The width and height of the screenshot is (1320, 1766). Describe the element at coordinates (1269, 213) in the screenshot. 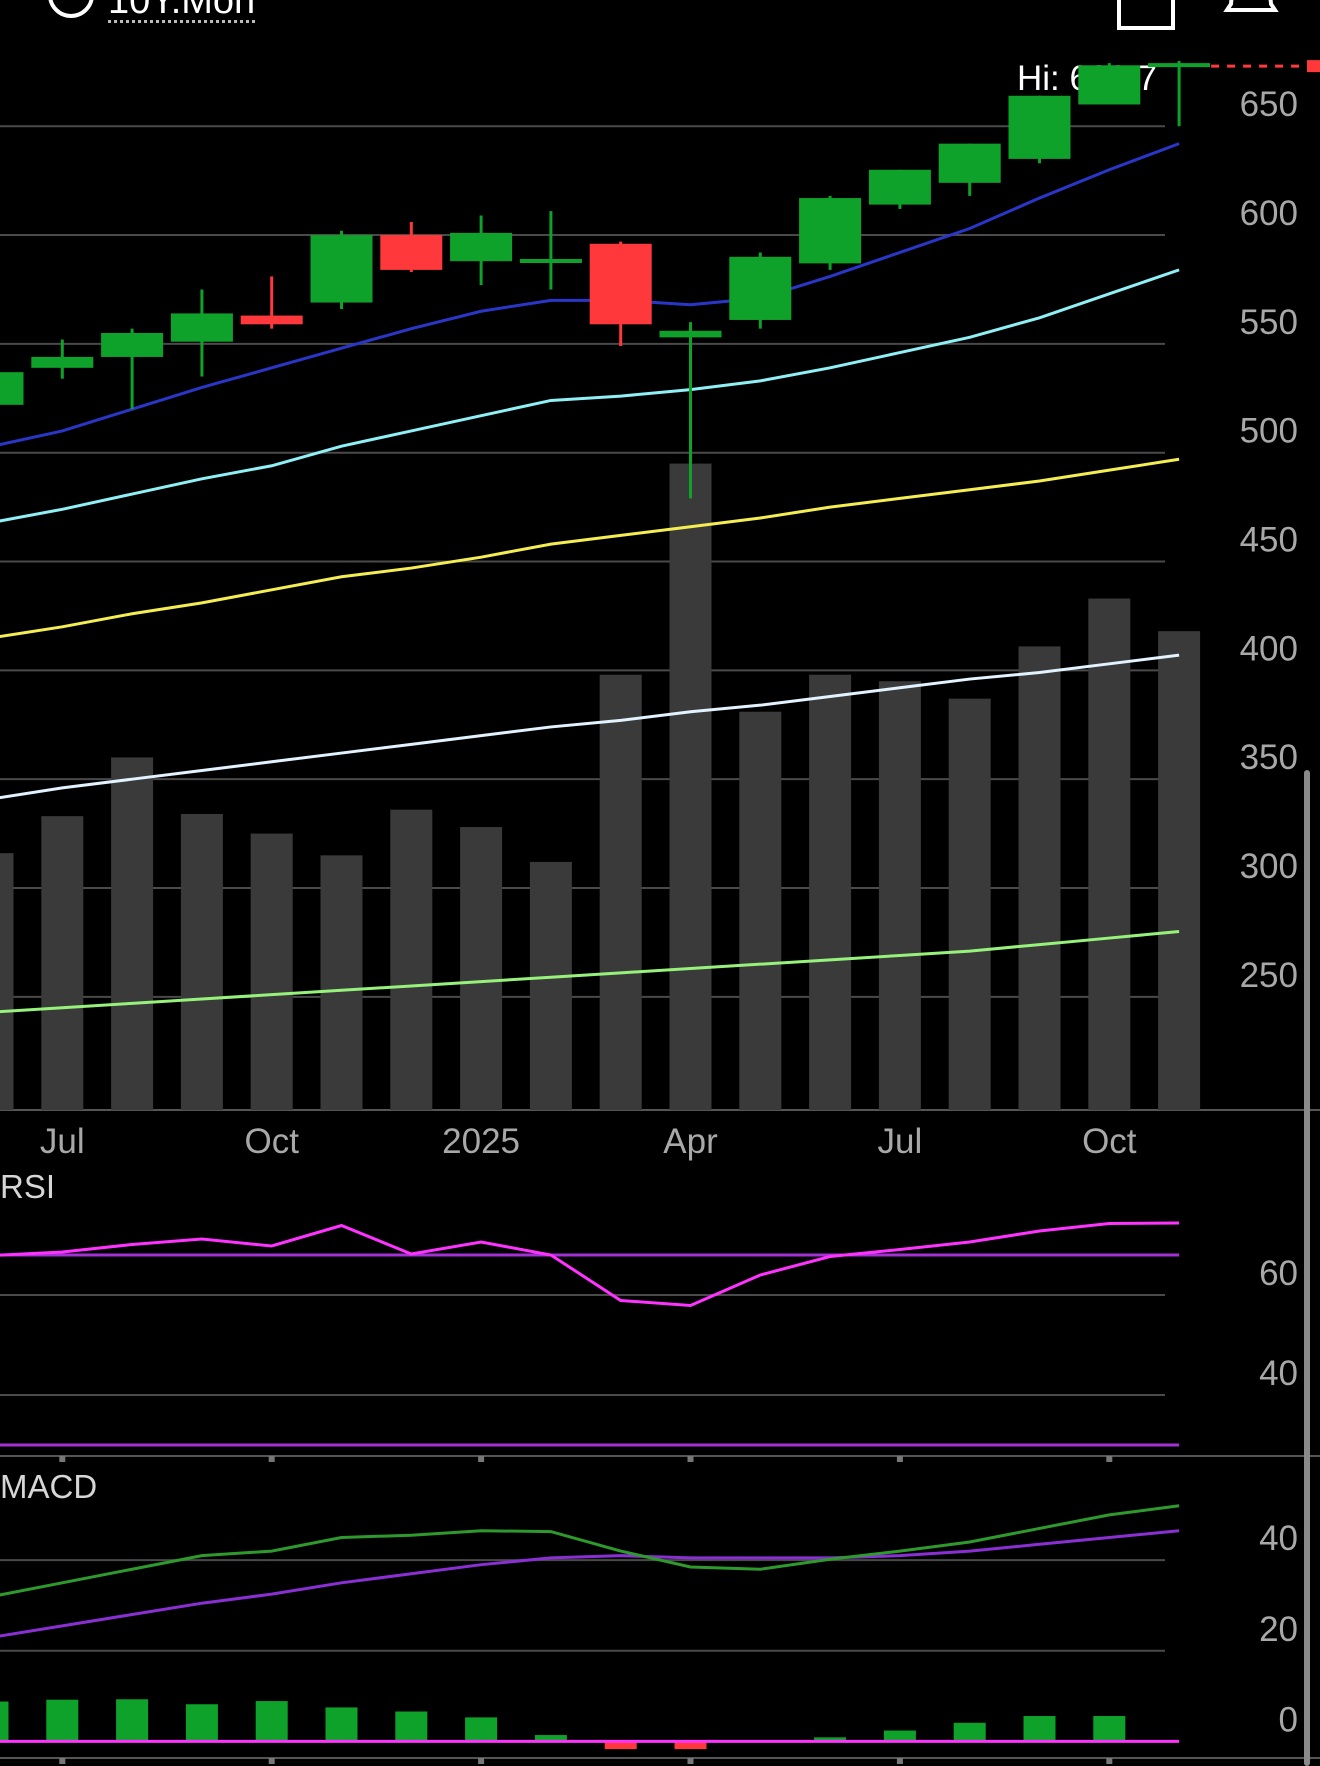

I see `y-tick-label: 600` at that location.